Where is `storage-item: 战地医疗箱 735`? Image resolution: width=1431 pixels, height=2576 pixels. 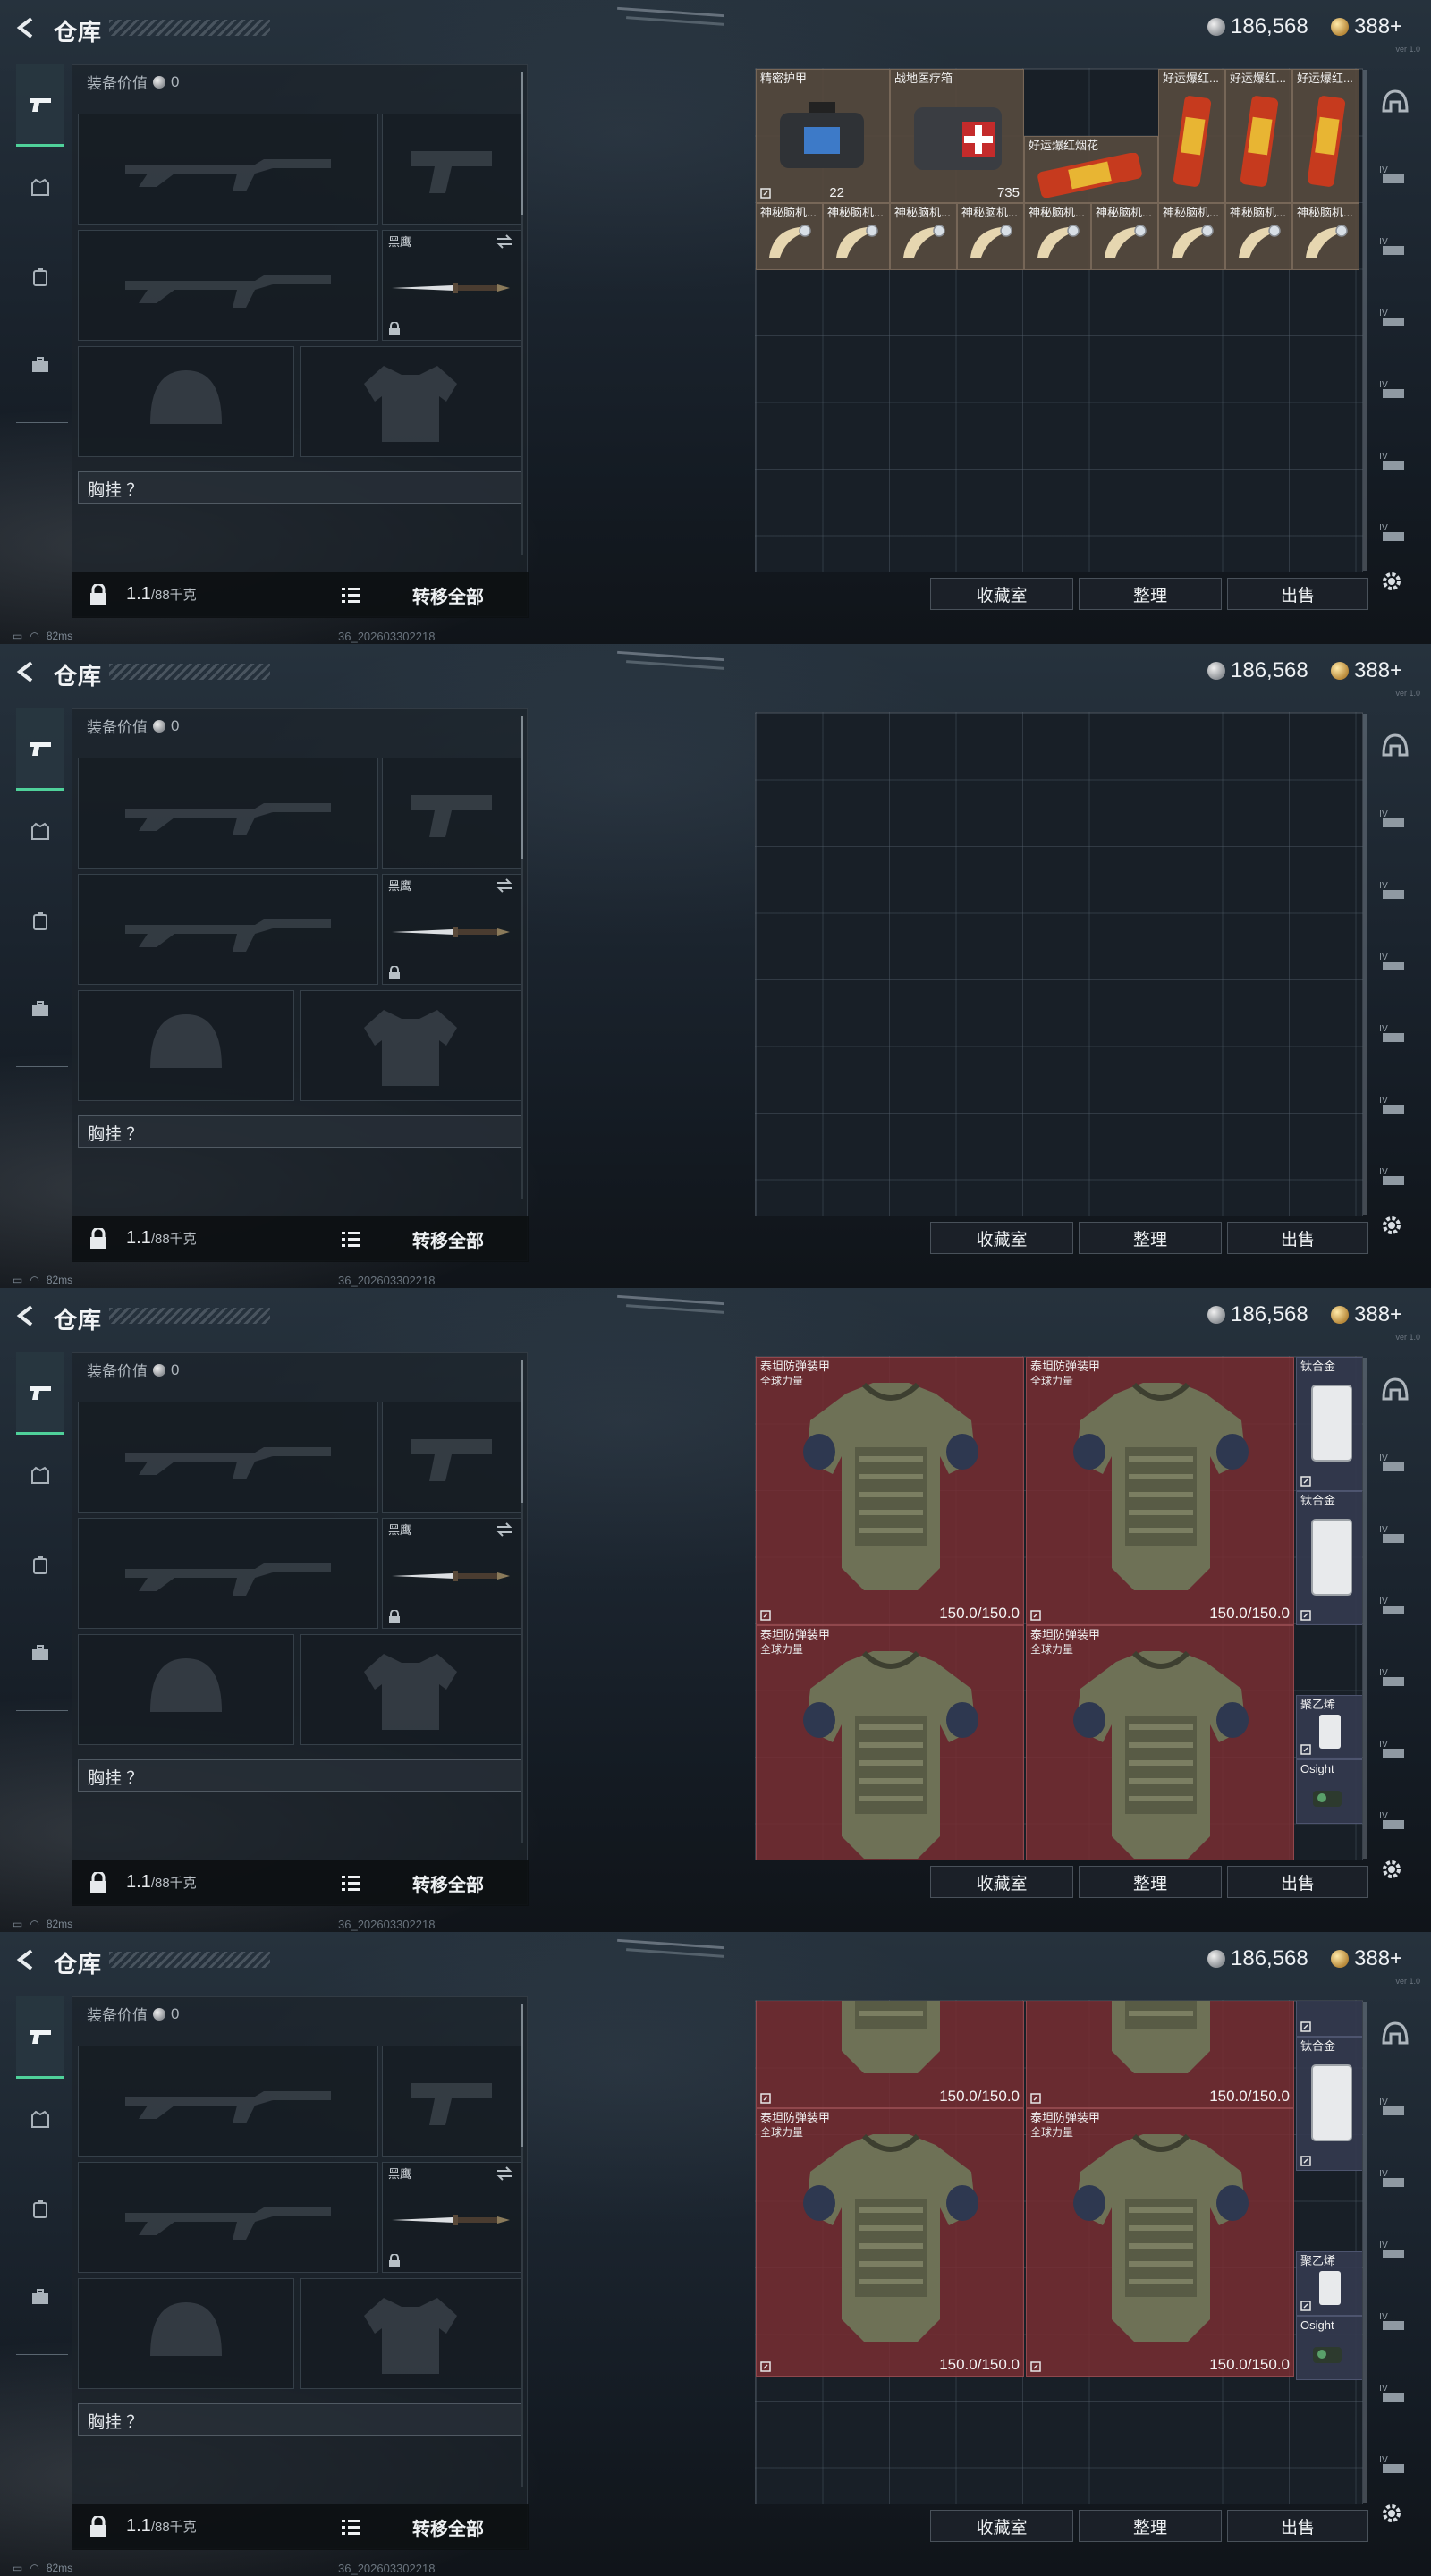 storage-item: 战地医疗箱 735 is located at coordinates (957, 136).